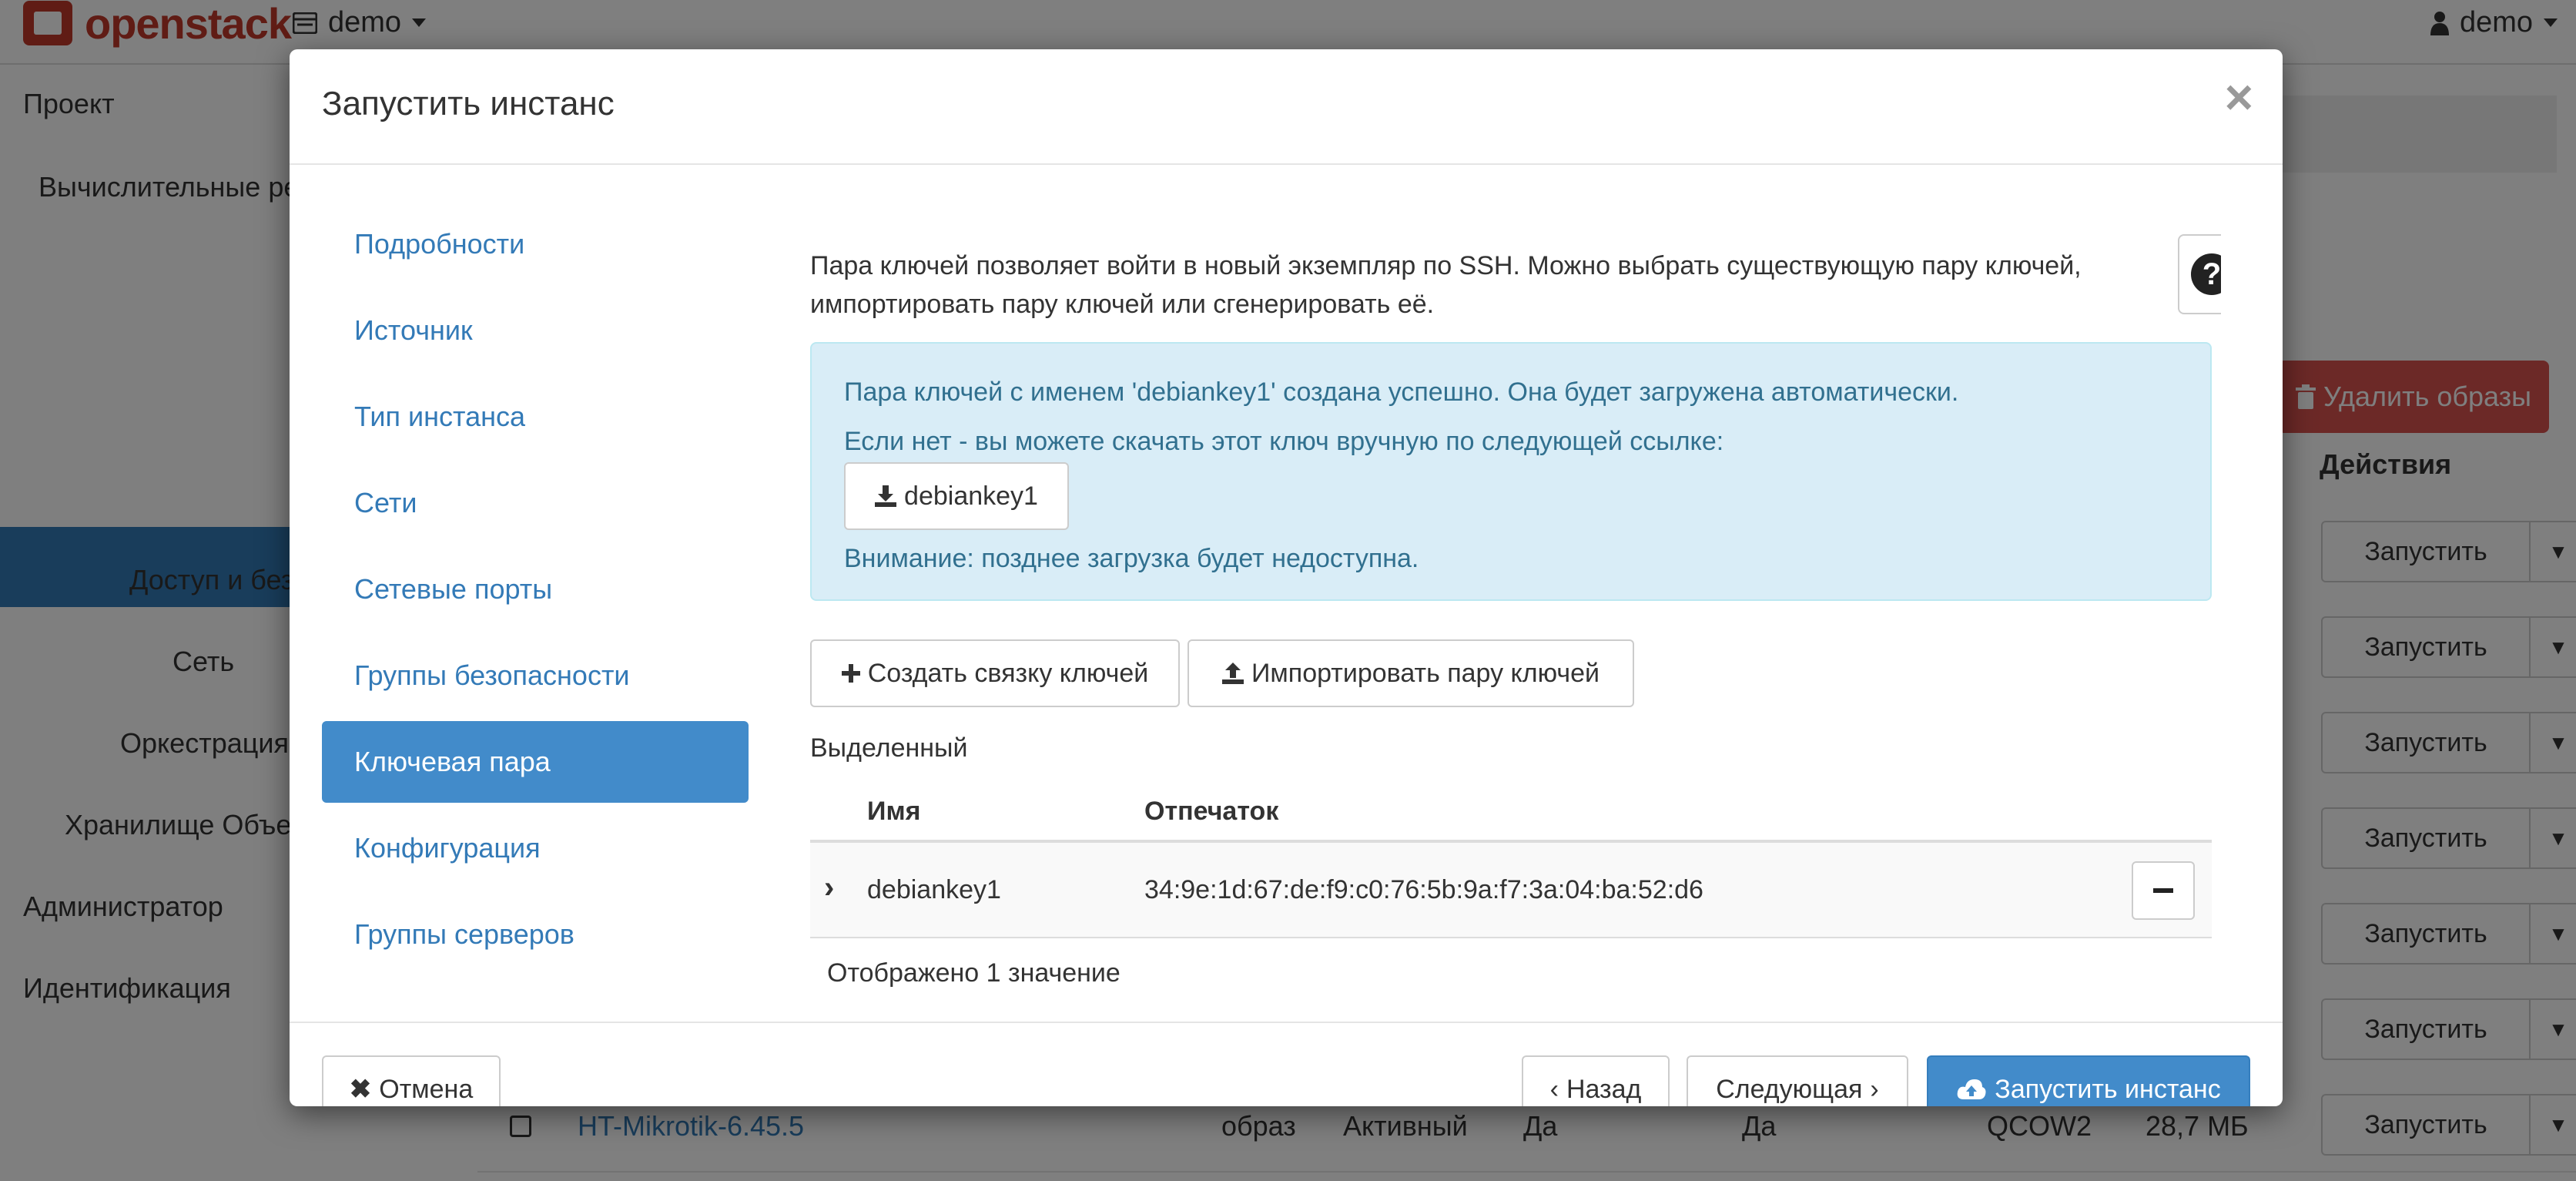 This screenshot has width=2576, height=1181. What do you see at coordinates (535, 330) in the screenshot?
I see `wizard-step-source: Источник` at bounding box center [535, 330].